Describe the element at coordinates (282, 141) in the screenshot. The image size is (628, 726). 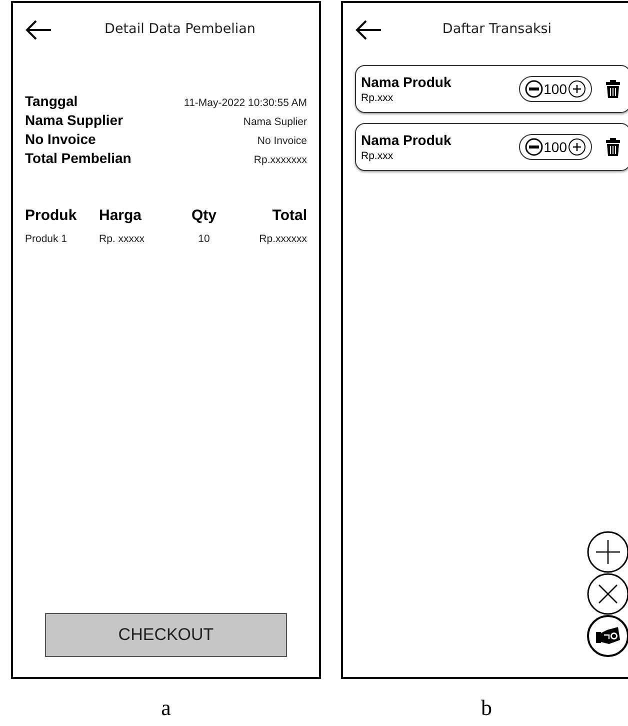
I see `field-value: No Invoice` at that location.